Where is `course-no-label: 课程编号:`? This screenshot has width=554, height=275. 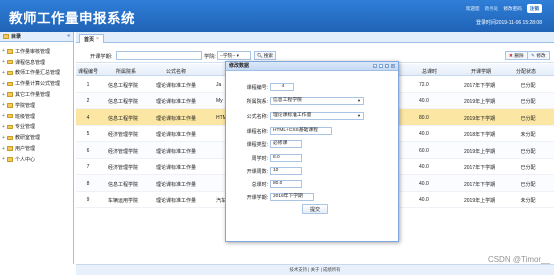
course-no-label: 课程编号: is located at coordinates (257, 88).